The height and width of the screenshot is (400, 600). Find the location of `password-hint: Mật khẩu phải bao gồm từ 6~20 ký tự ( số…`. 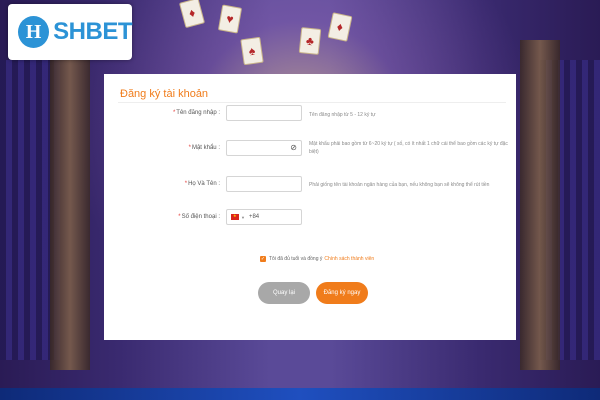

password-hint: Mật khẩu phải bao gồm từ 6~20 ký tự ( số… is located at coordinates (408, 148).